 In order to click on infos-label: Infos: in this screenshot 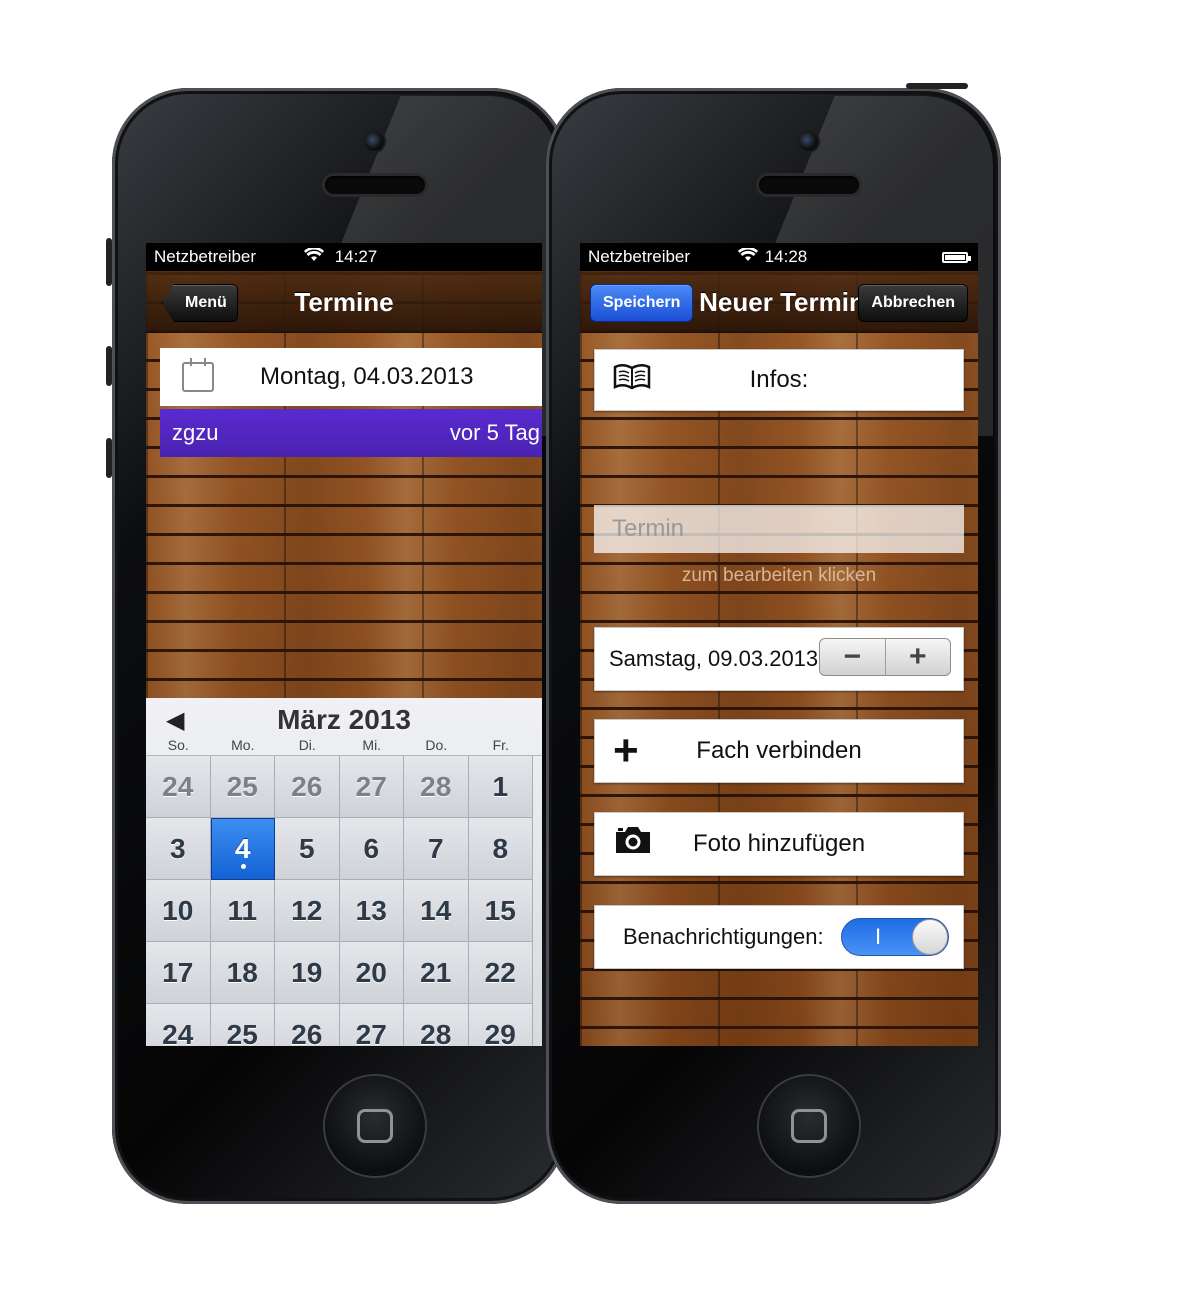, I will do `click(779, 379)`.